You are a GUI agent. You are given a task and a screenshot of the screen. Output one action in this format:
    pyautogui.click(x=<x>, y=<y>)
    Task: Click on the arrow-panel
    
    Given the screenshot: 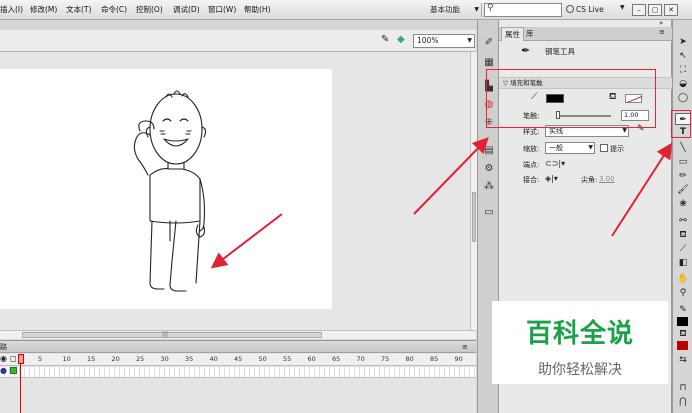 What is the action you would take?
    pyautogui.click(x=451, y=176)
    